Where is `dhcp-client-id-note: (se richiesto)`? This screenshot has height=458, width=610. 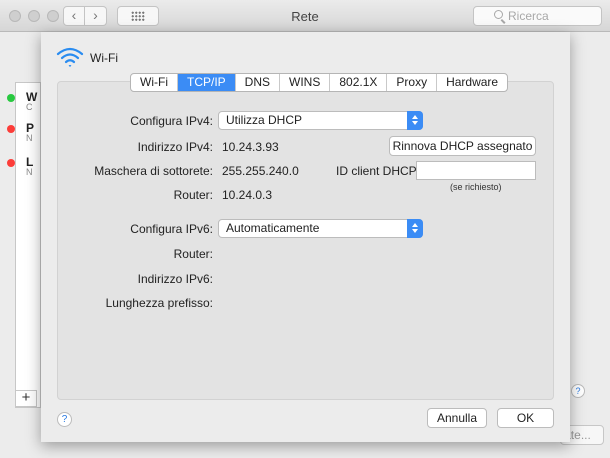 dhcp-client-id-note: (se richiesto) is located at coordinates (476, 187).